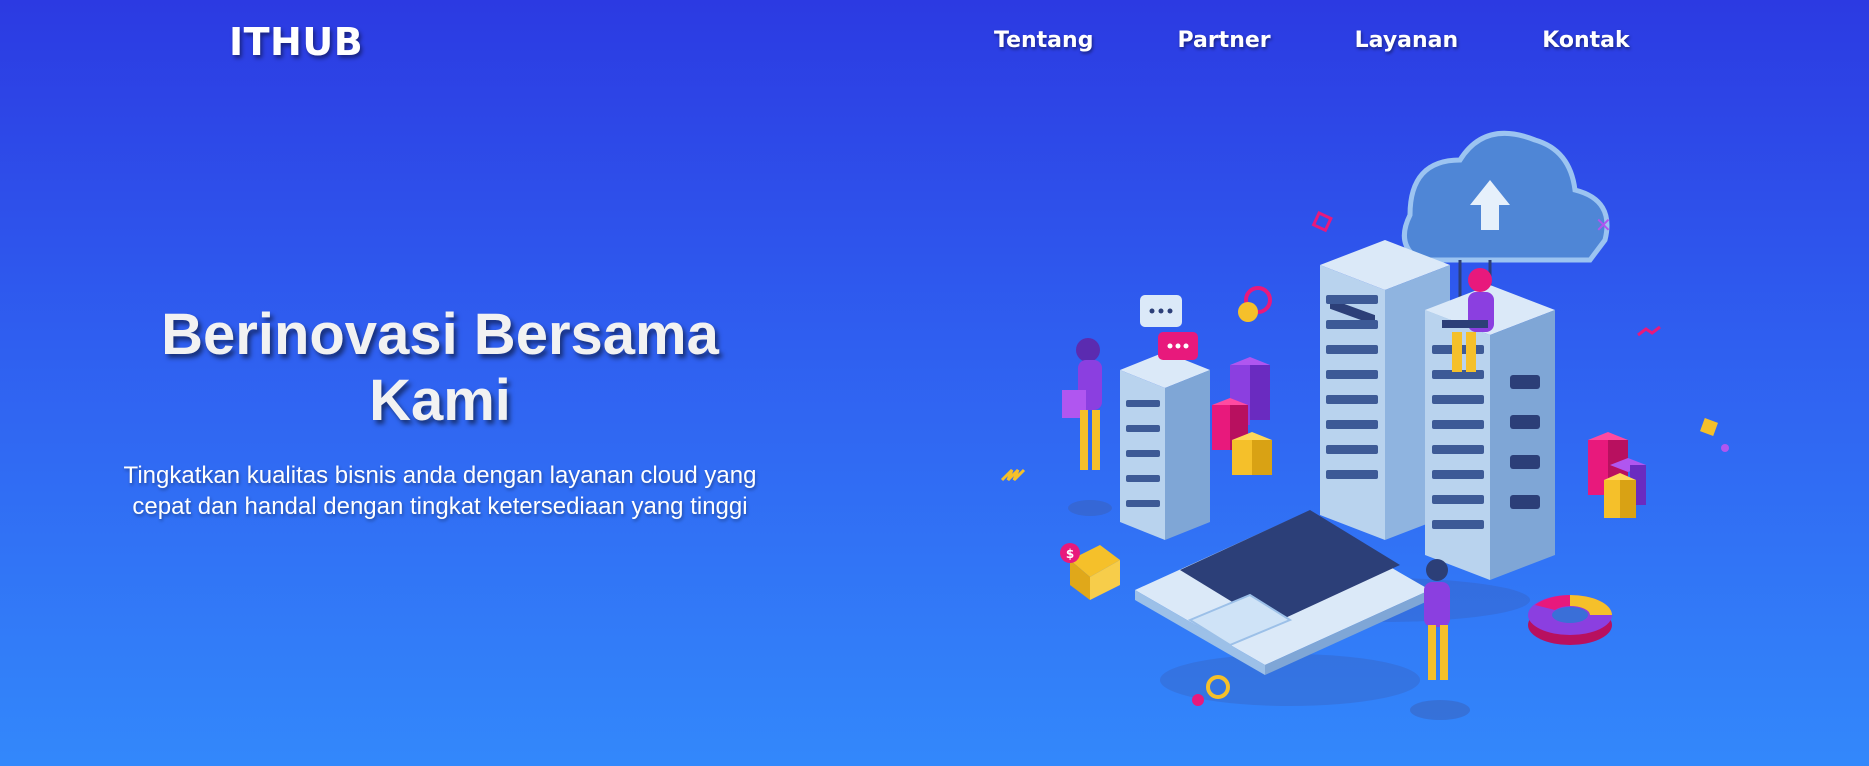 The height and width of the screenshot is (766, 1869). What do you see at coordinates (440, 367) in the screenshot?
I see `hero-title: Berinovasi Bersama Kami` at bounding box center [440, 367].